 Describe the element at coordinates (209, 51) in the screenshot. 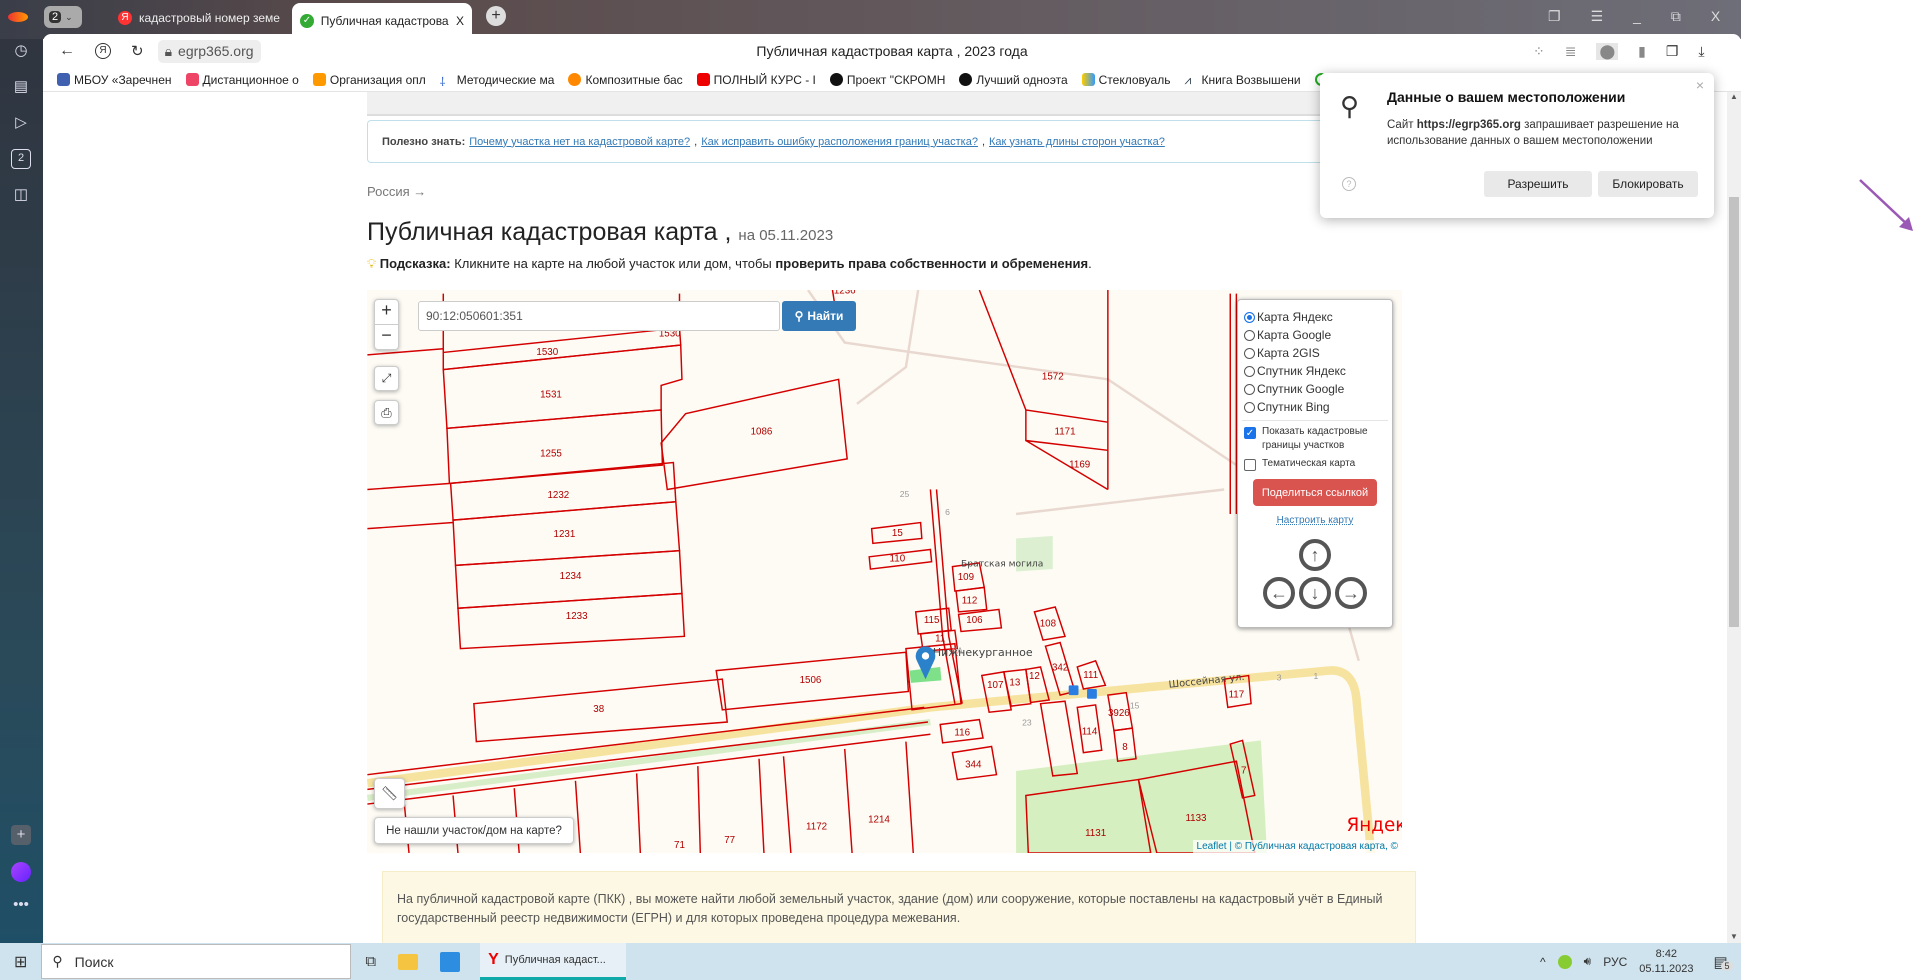

I see `address-bar: 🔒︎ egrp365.org` at that location.